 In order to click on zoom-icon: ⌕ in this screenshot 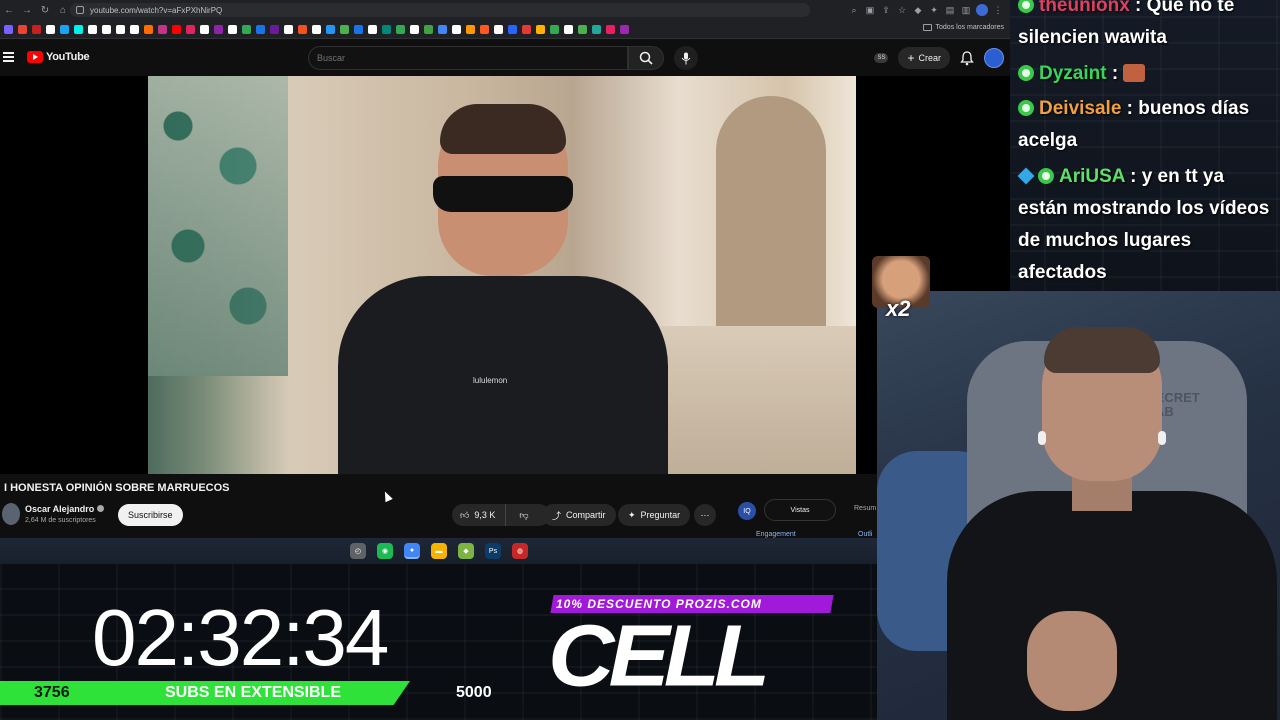, I will do `click(854, 10)`.